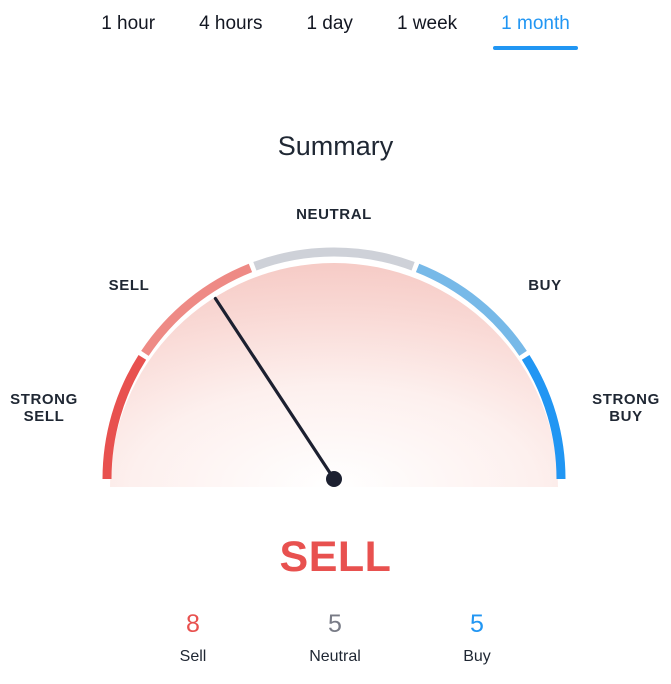 The width and height of the screenshot is (671, 684). I want to click on timeframe-tabbar: 1 hour 4 hours 1 day 1 week 1 month, so click(335, 29).